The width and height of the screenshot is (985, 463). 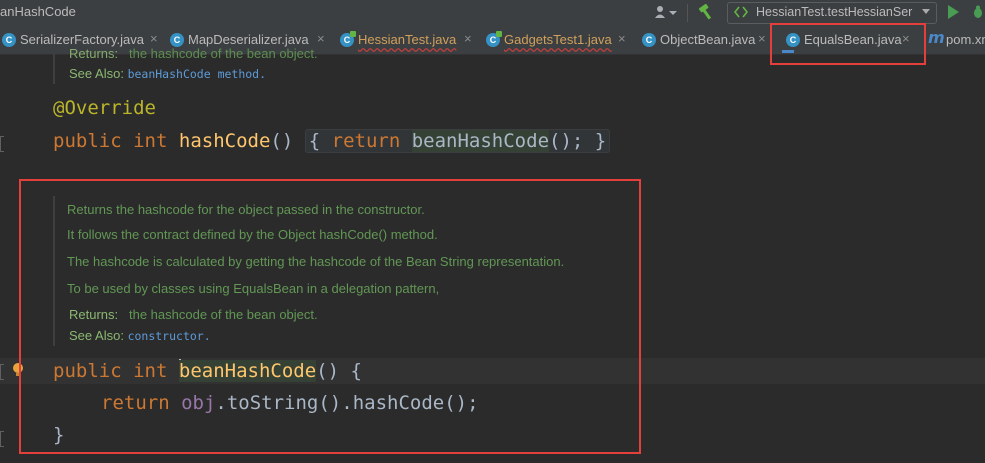 I want to click on tab-label: ObjectBean.java, so click(x=708, y=39).